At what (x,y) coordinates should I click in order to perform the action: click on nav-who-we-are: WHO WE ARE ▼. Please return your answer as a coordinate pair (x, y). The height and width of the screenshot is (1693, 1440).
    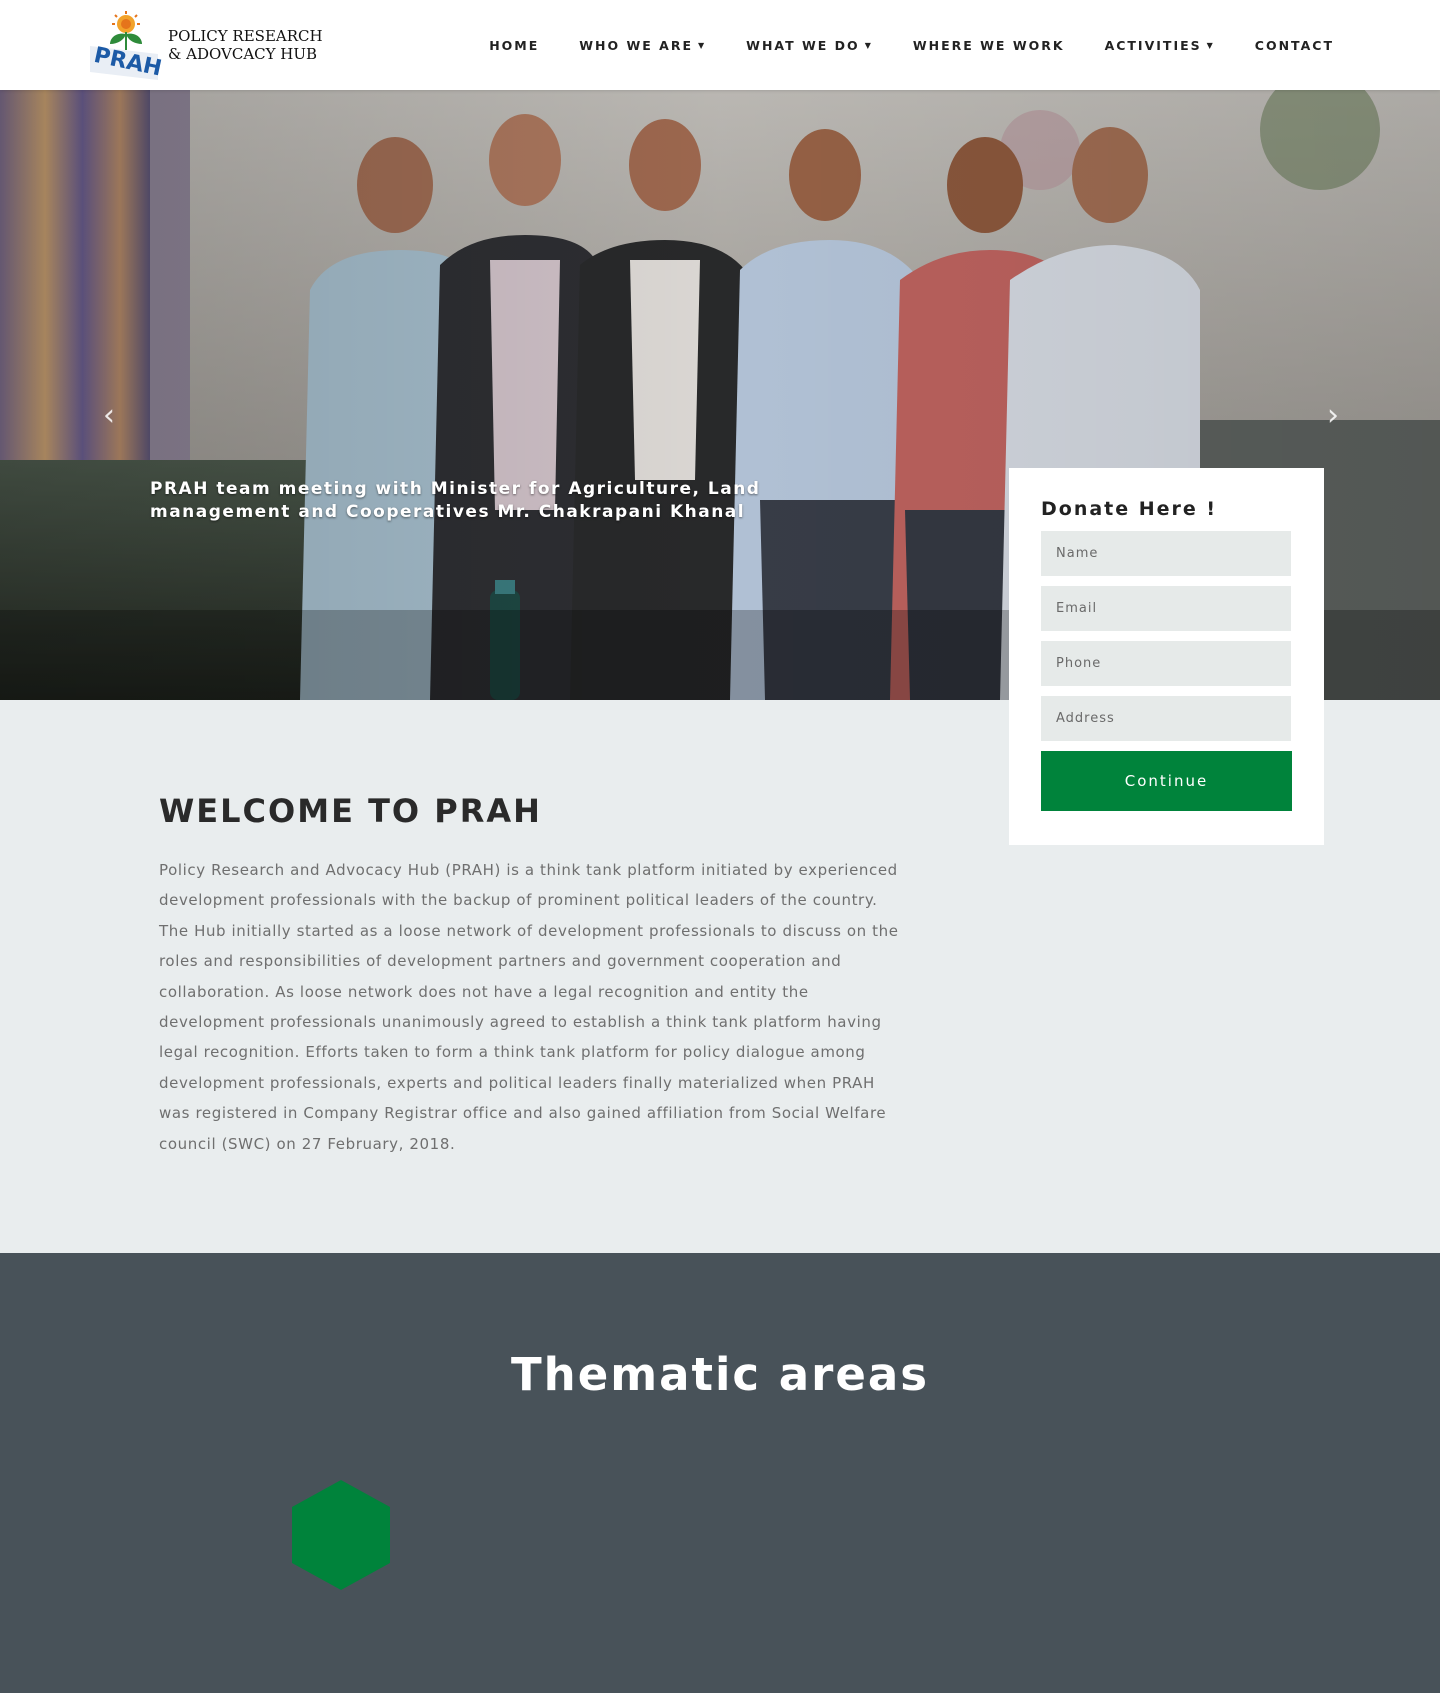
    Looking at the image, I should click on (642, 45).